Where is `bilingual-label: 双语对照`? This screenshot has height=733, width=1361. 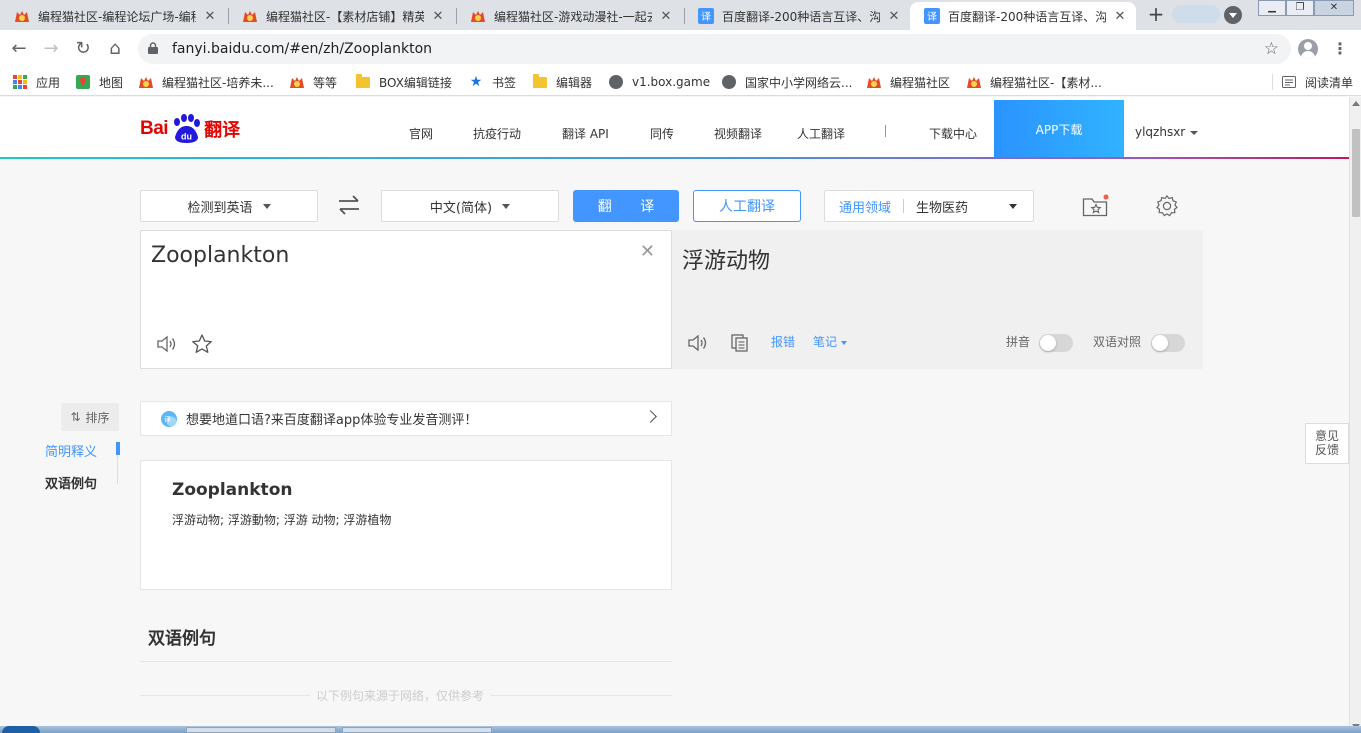 bilingual-label: 双语对照 is located at coordinates (1117, 342).